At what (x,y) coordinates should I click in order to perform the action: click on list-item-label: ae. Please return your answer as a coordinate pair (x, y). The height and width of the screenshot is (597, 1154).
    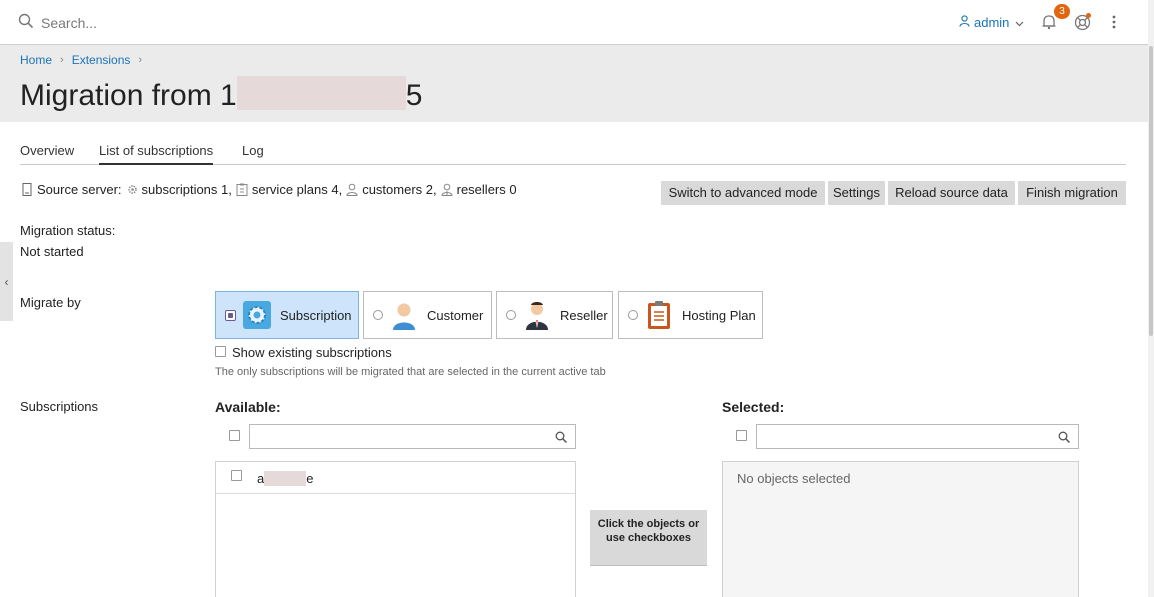
    Looking at the image, I should click on (285, 478).